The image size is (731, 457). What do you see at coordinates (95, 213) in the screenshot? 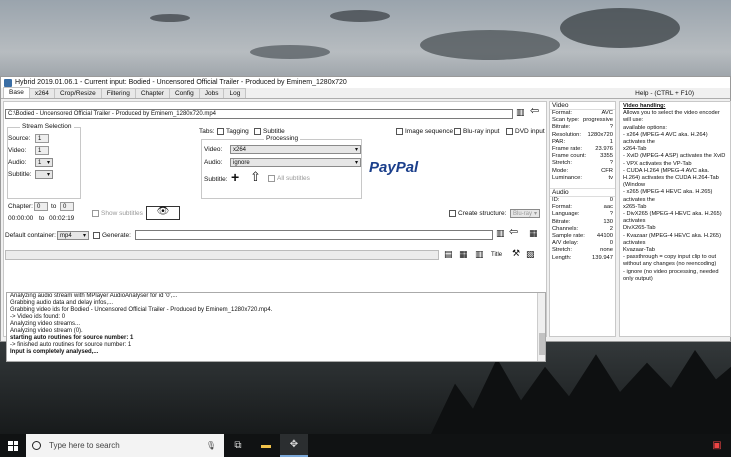
I see `show-subtitles-checkbox` at bounding box center [95, 213].